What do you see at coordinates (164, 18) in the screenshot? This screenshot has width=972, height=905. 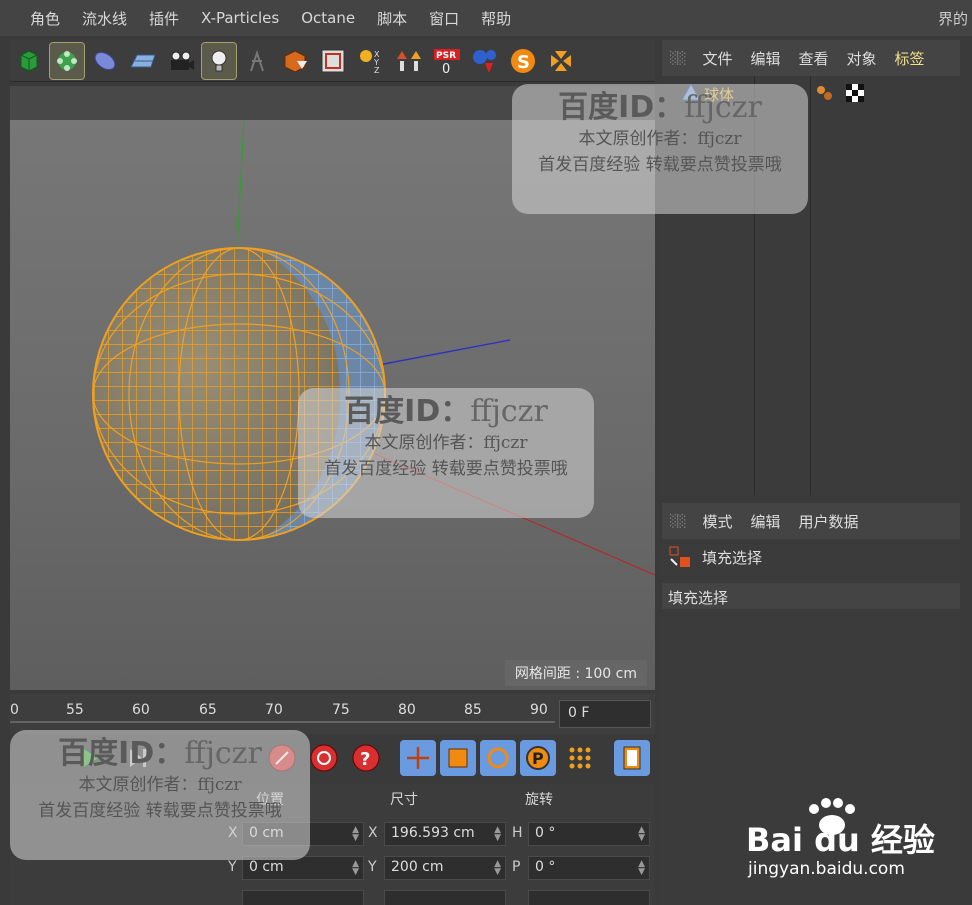 I see `menu-item-plugins: 插件` at bounding box center [164, 18].